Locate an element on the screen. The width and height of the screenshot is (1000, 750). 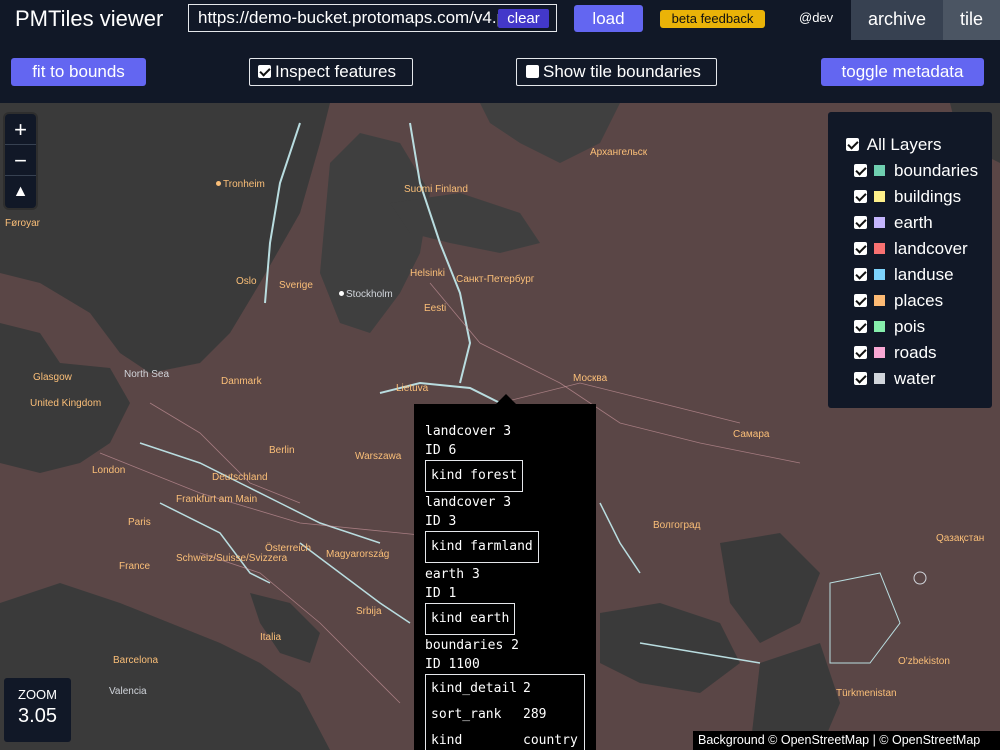
feature-id: ID 1100 is located at coordinates (452, 664).